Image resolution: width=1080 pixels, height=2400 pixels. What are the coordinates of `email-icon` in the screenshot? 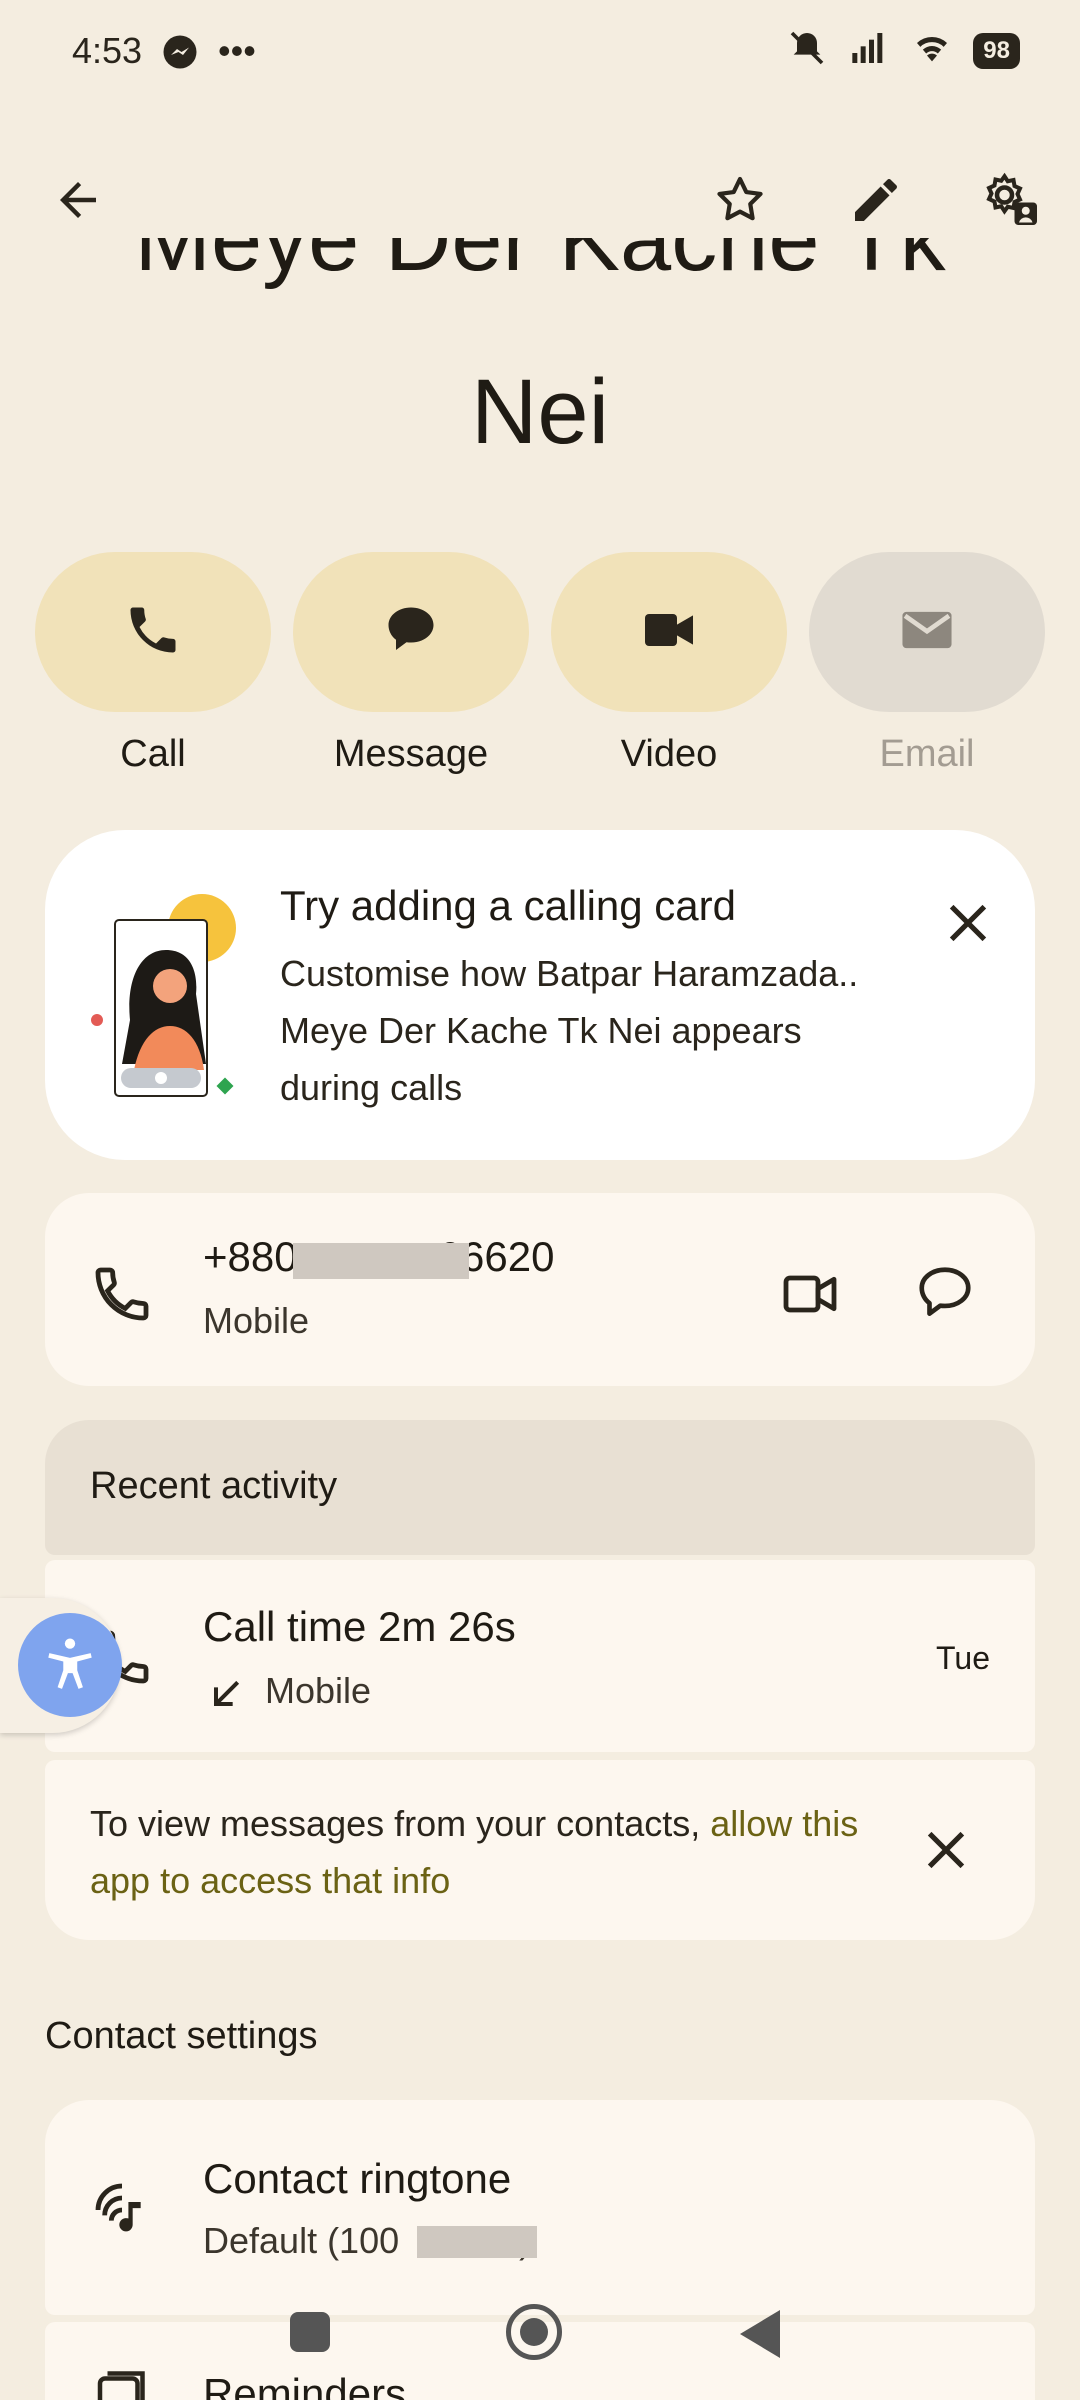 It's located at (927, 632).